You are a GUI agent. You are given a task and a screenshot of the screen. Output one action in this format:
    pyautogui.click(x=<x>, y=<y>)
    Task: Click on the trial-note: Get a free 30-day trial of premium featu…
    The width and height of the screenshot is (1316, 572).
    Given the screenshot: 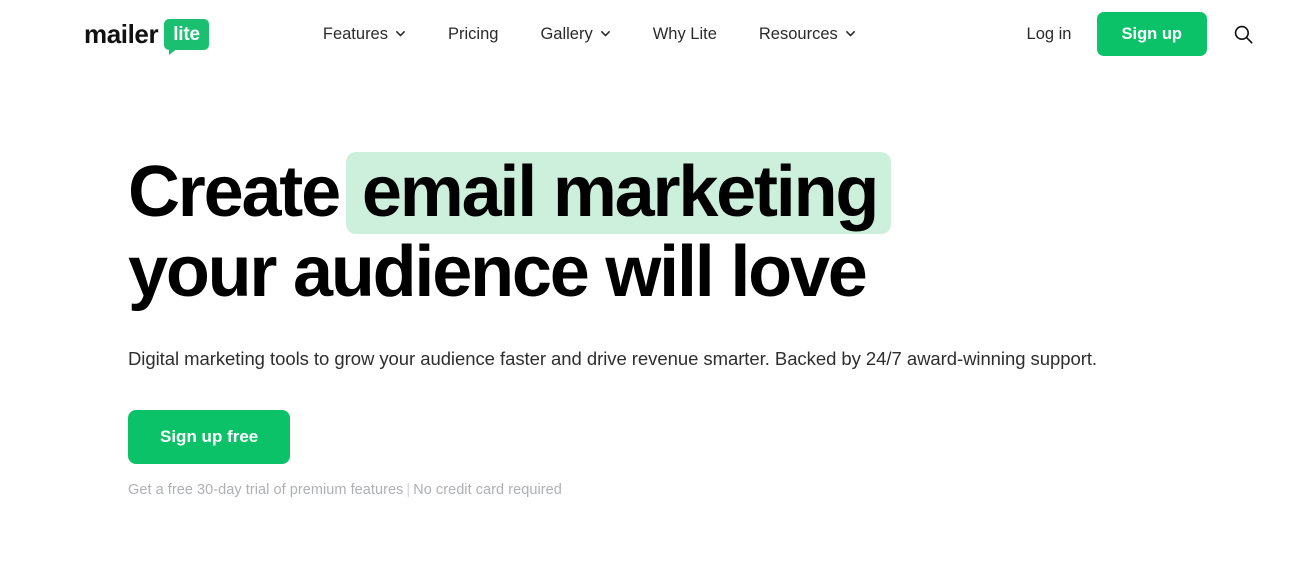 What is the action you would take?
    pyautogui.click(x=266, y=490)
    